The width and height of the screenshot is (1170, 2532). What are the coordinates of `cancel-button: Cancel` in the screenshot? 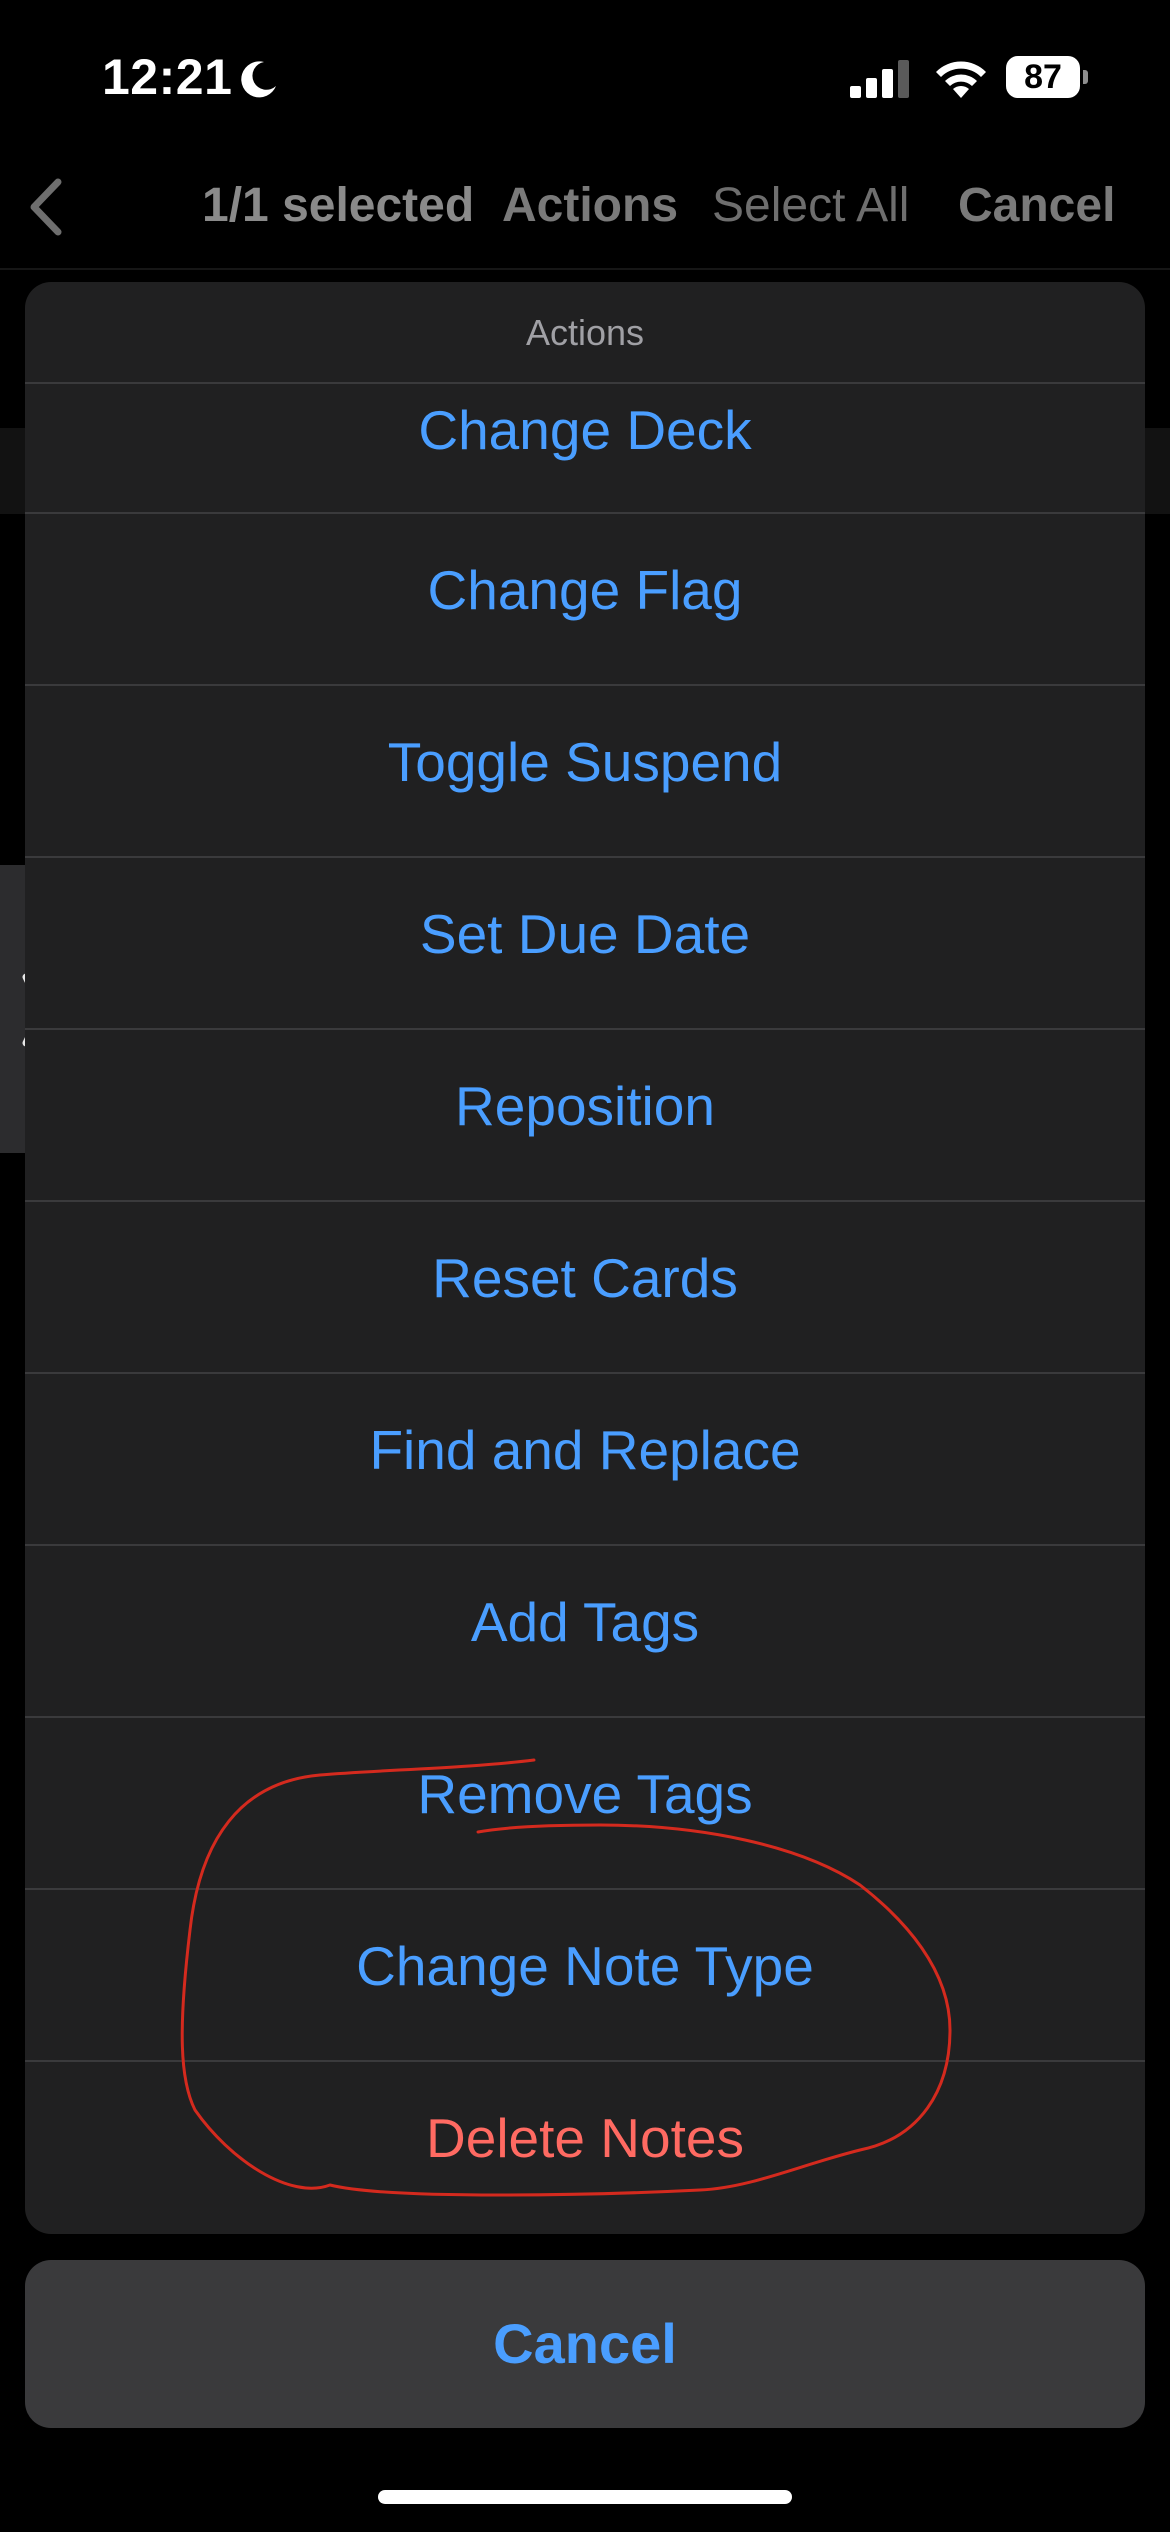 It's located at (585, 2344).